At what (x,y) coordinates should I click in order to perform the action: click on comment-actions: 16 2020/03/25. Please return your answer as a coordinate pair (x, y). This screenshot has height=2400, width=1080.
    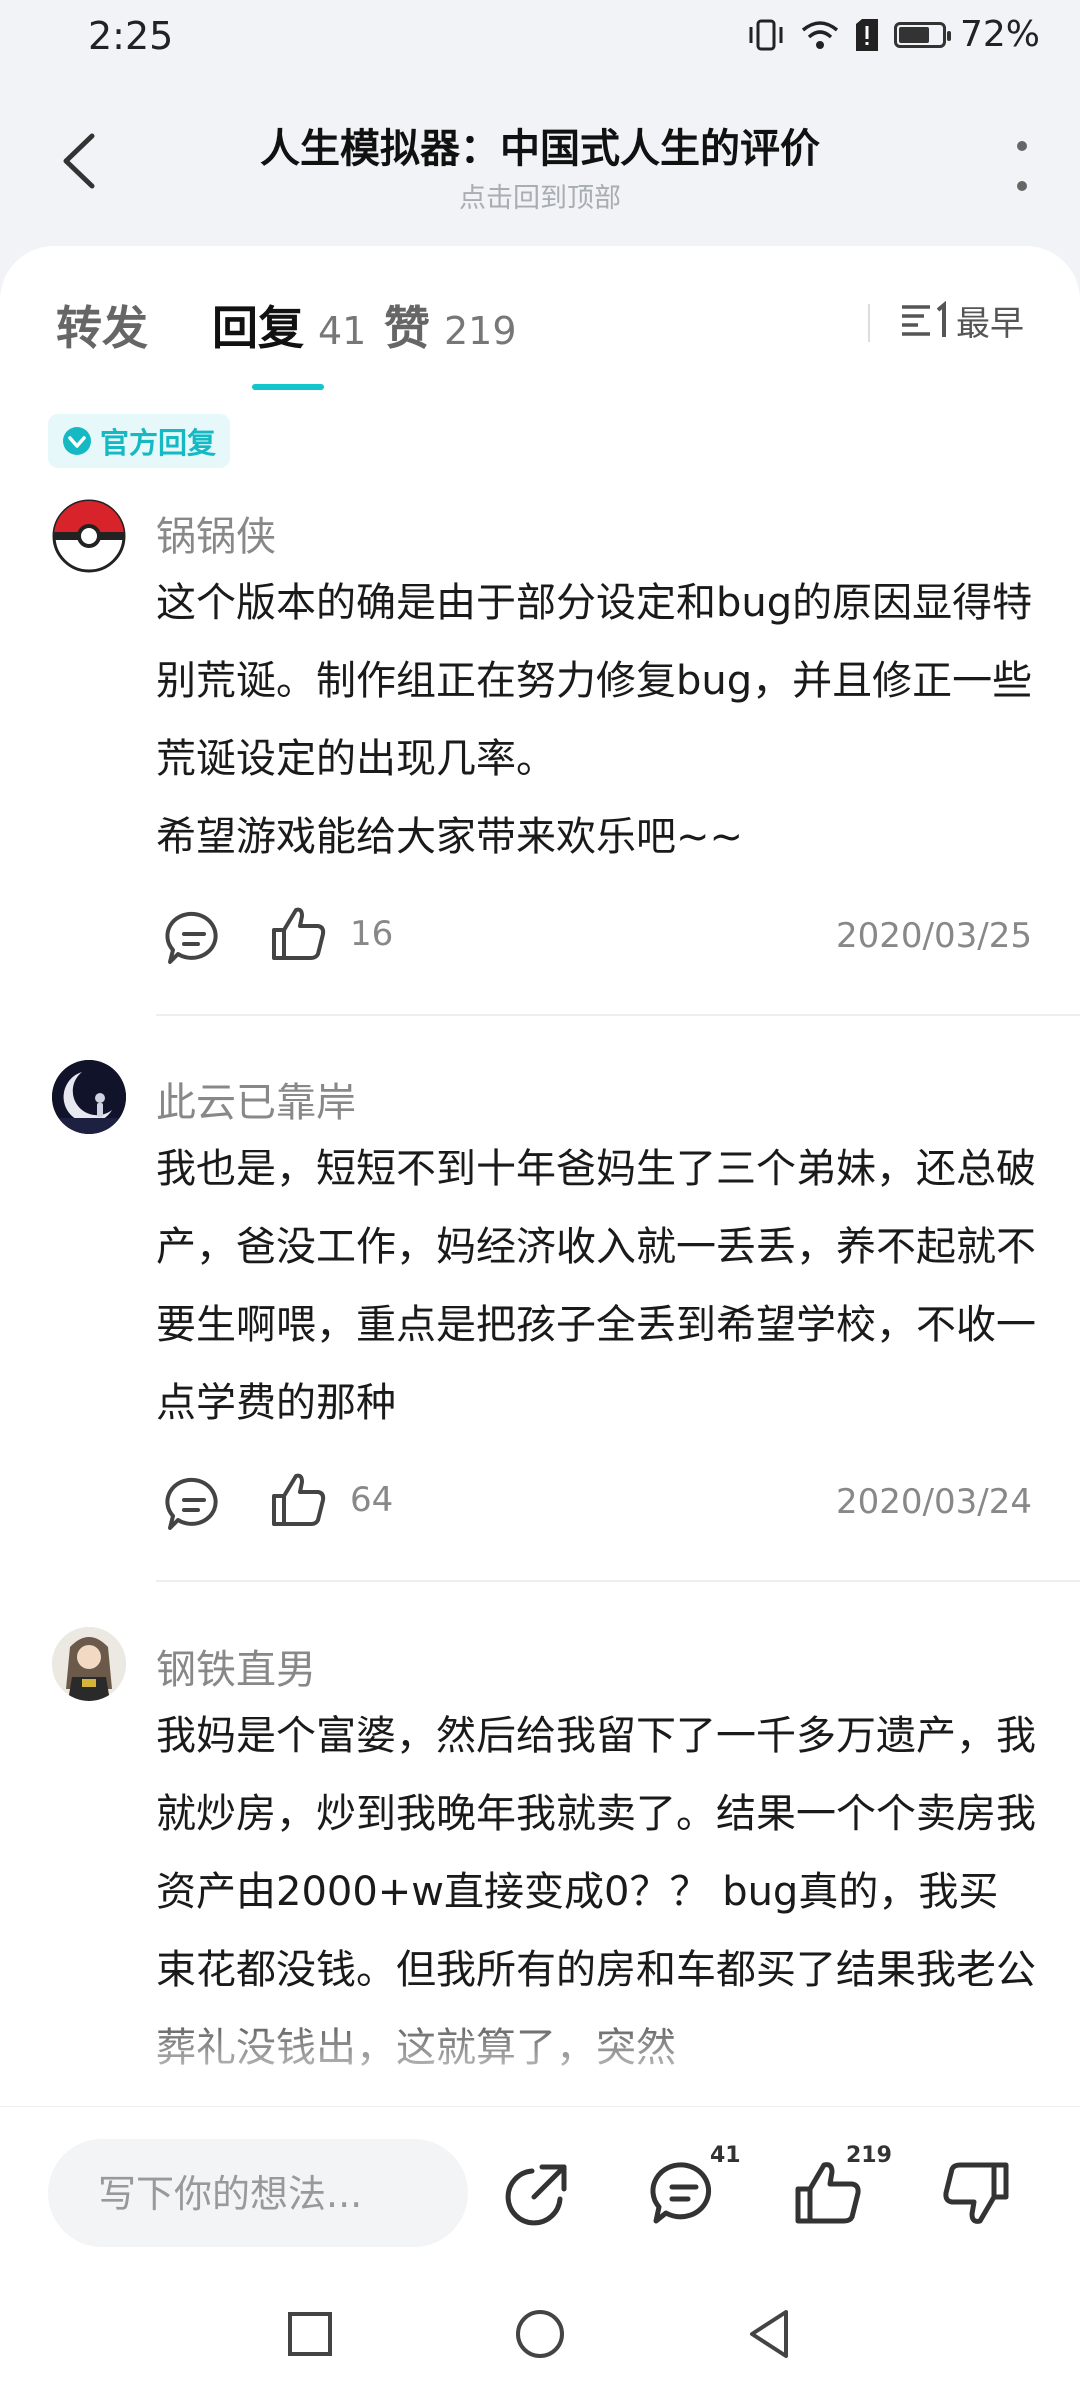
    Looking at the image, I should click on (594, 939).